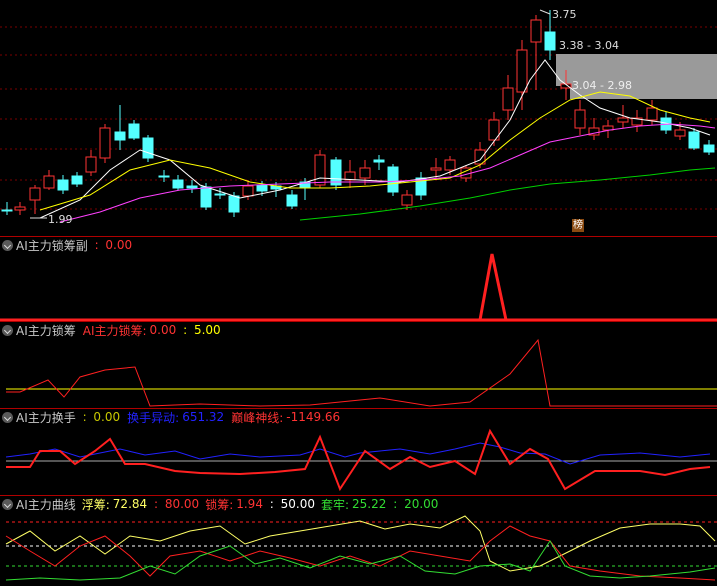 The image size is (717, 586). What do you see at coordinates (602, 85) in the screenshot?
I see `zone-label-2: 3.04 - 2.98` at bounding box center [602, 85].